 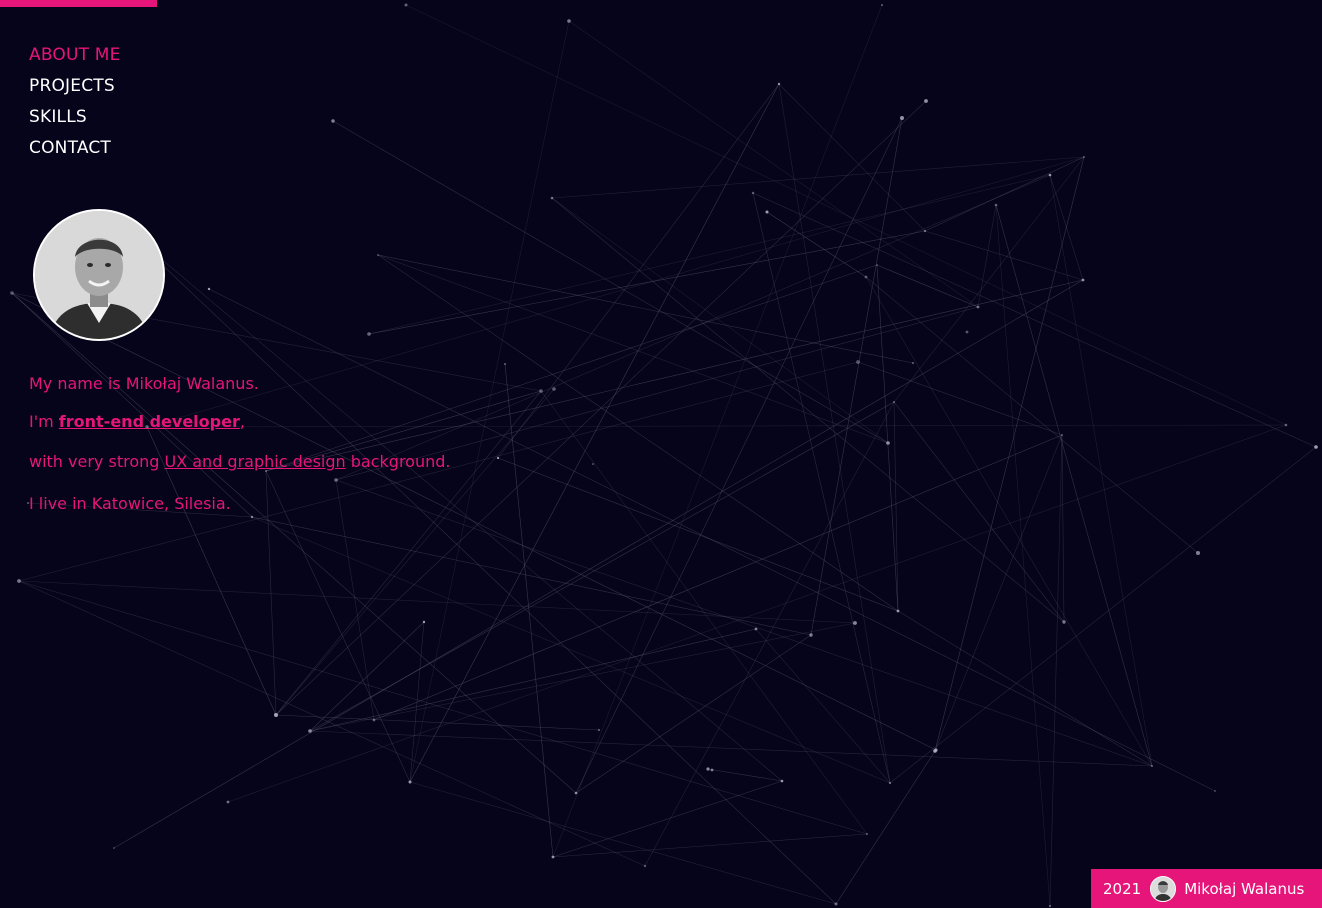 I want to click on bio-role-prefix: I'm, so click(x=44, y=421).